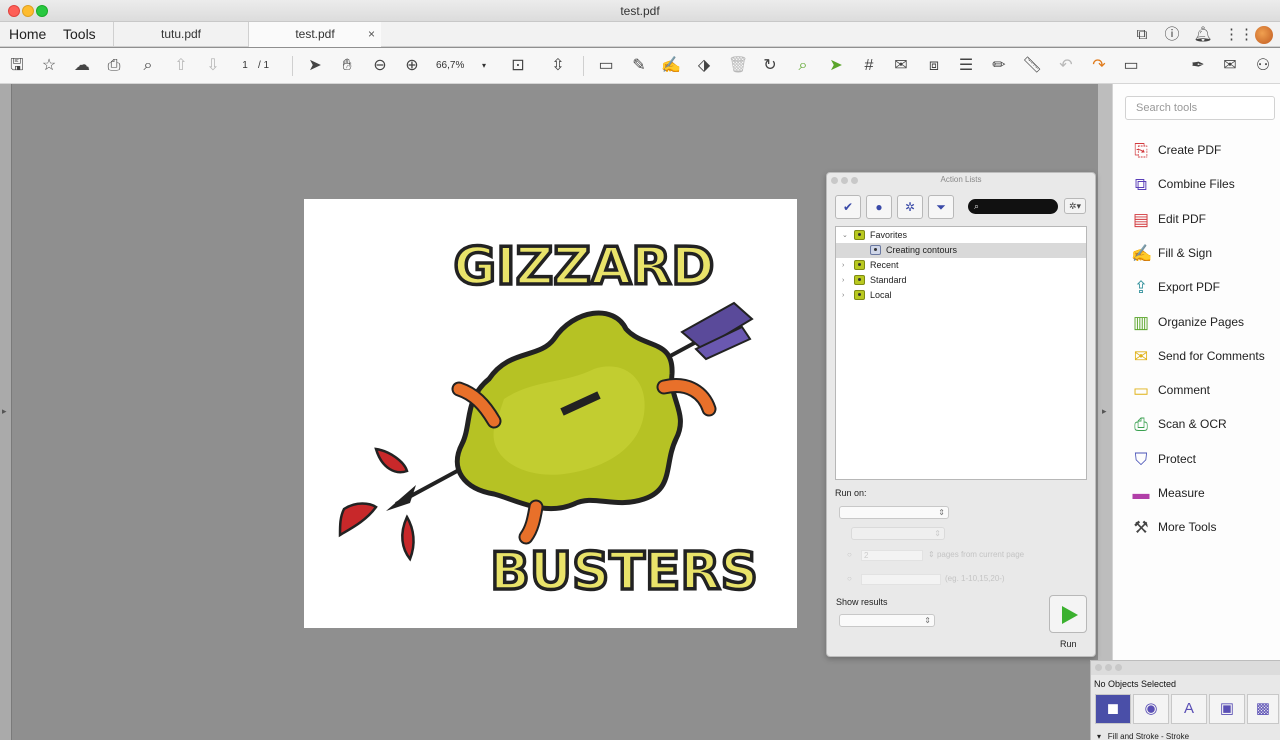 The height and width of the screenshot is (740, 1280). Describe the element at coordinates (770, 66) in the screenshot. I see `rotate-icon: ↻` at that location.